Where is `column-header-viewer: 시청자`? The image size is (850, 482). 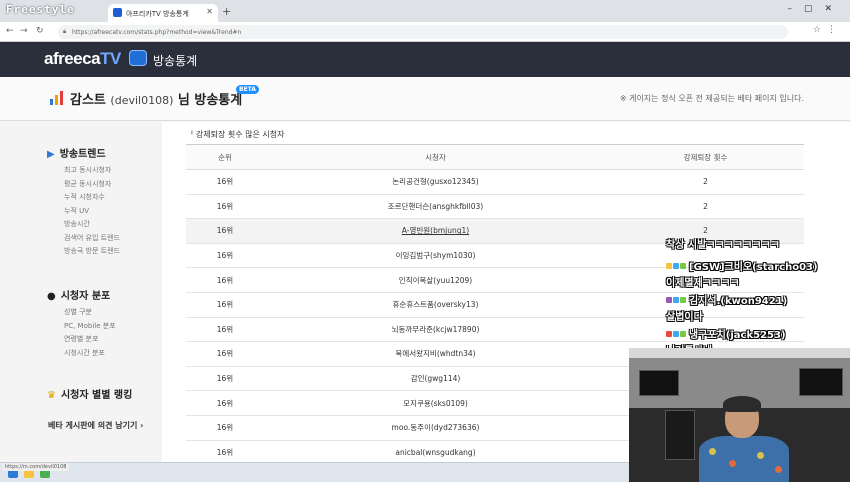
column-header-viewer: 시청자 is located at coordinates (435, 157).